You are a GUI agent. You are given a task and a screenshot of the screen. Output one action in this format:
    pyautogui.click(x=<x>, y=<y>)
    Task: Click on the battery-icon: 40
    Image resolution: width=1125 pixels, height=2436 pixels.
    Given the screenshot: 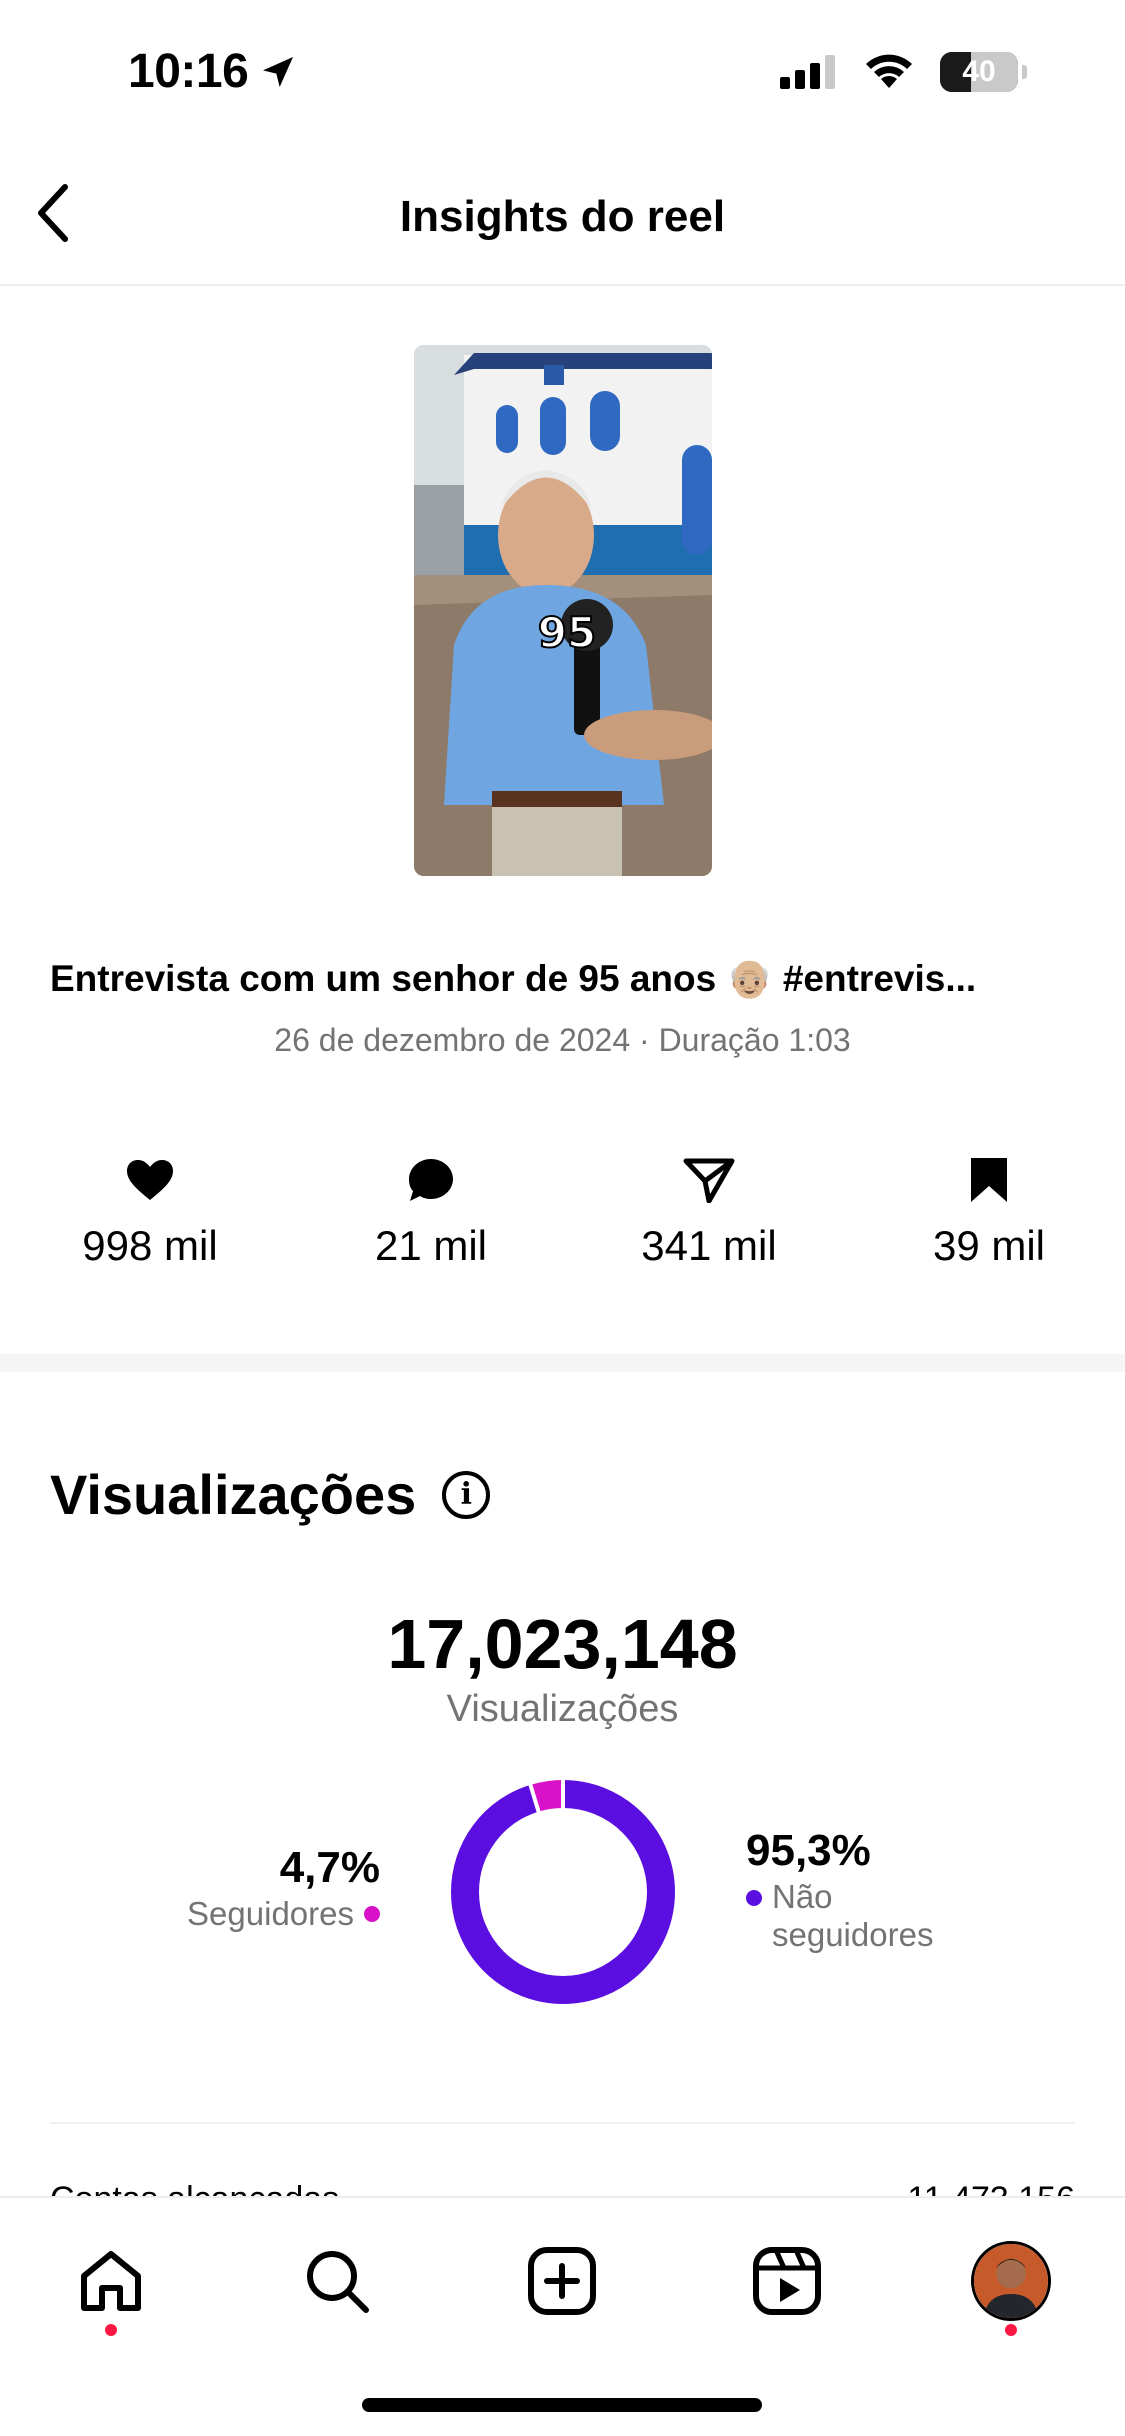 What is the action you would take?
    pyautogui.click(x=979, y=72)
    